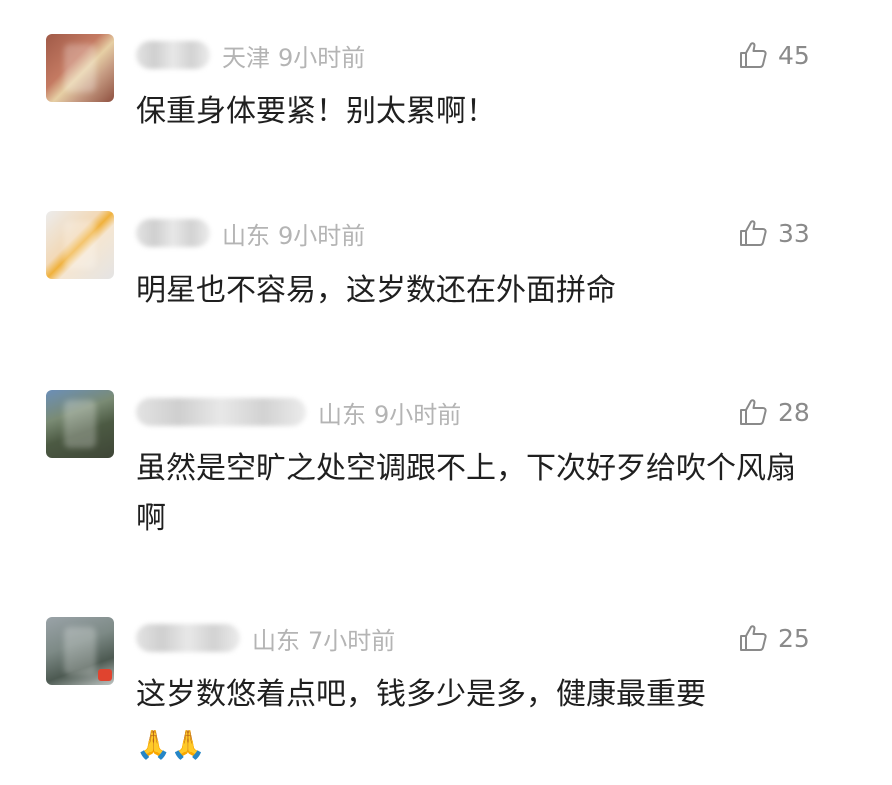 The image size is (892, 785). I want to click on folded-hands-emoji: 🙏🙏, so click(171, 744).